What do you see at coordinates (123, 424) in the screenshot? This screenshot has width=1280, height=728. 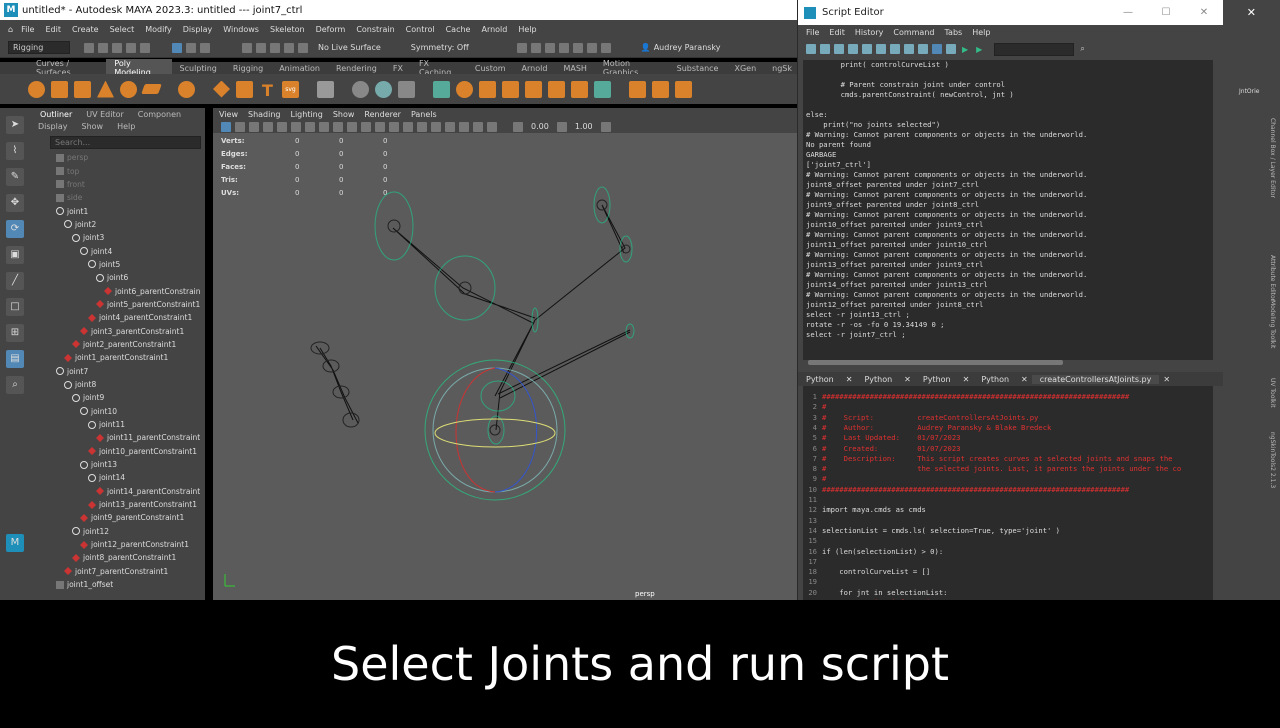 I see `outliner-item: joint11` at bounding box center [123, 424].